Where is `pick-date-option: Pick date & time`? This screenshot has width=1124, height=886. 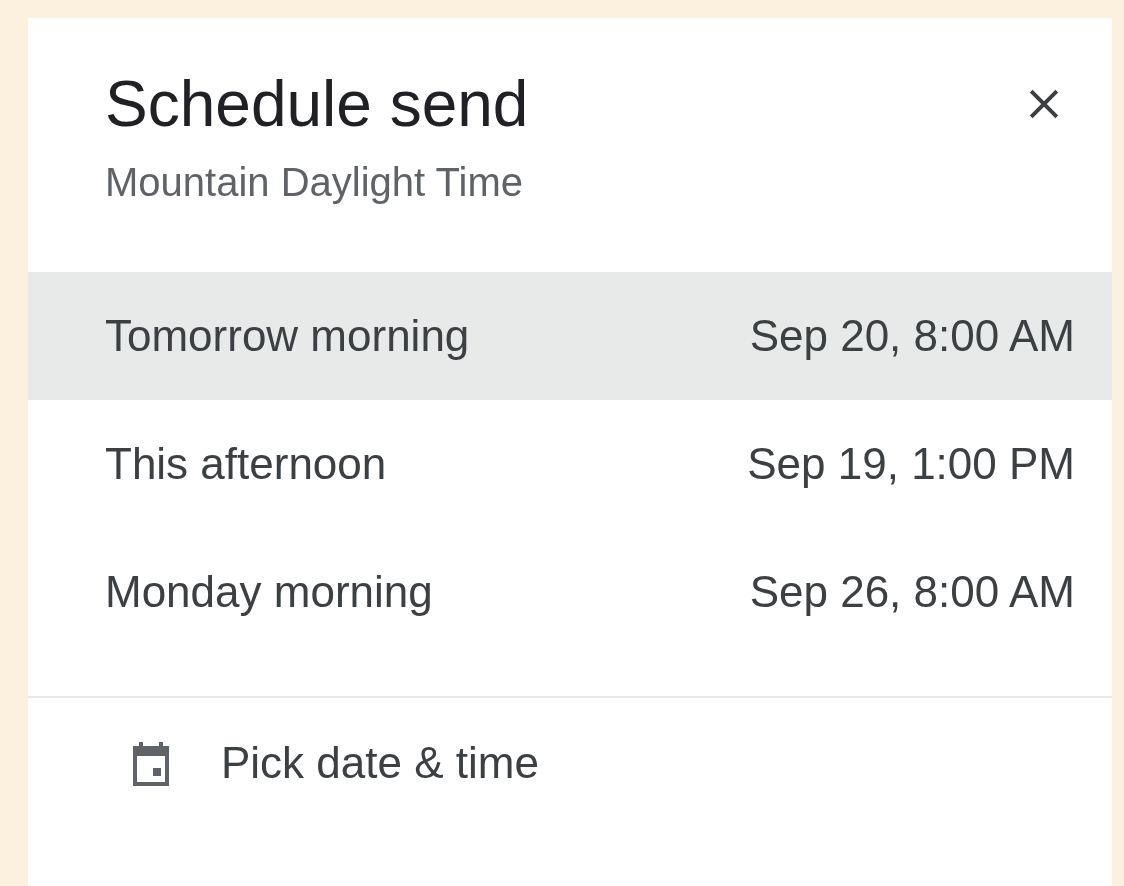
pick-date-option: Pick date & time is located at coordinates (570, 763).